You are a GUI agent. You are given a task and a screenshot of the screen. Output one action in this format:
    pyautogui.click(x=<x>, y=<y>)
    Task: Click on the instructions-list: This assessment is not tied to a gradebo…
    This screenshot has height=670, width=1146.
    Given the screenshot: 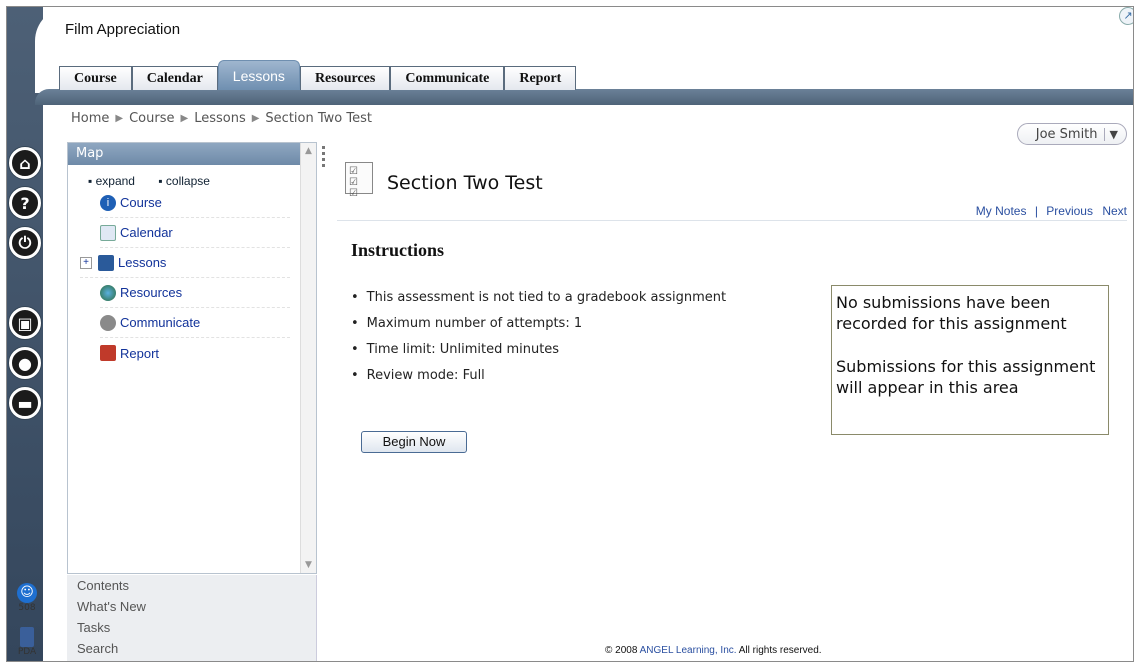 What is the action you would take?
    pyautogui.click(x=538, y=342)
    